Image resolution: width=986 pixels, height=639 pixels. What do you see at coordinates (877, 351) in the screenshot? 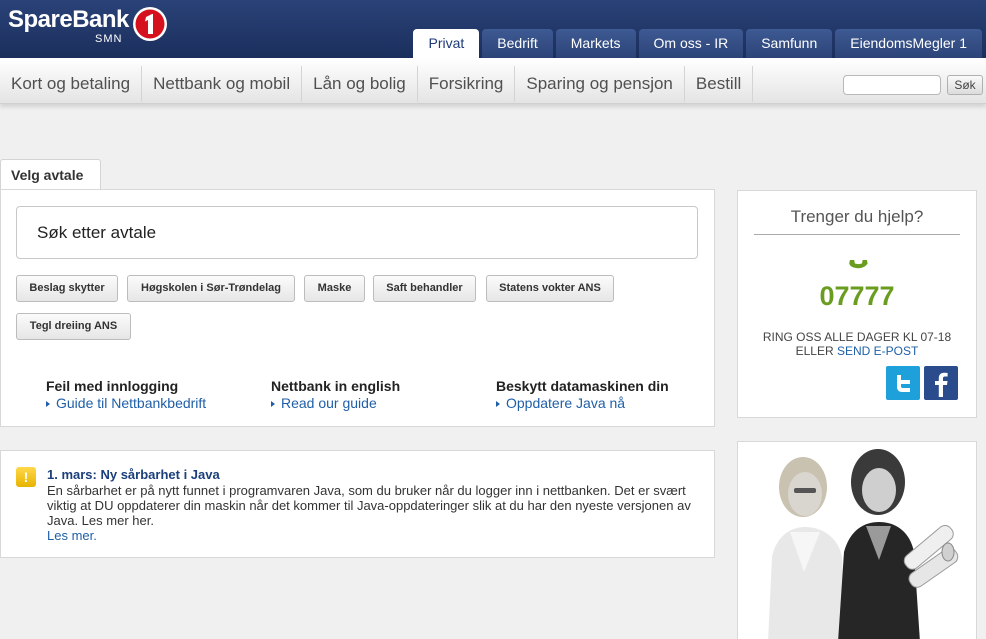
I see `send-epost-link: SEND E-POST` at bounding box center [877, 351].